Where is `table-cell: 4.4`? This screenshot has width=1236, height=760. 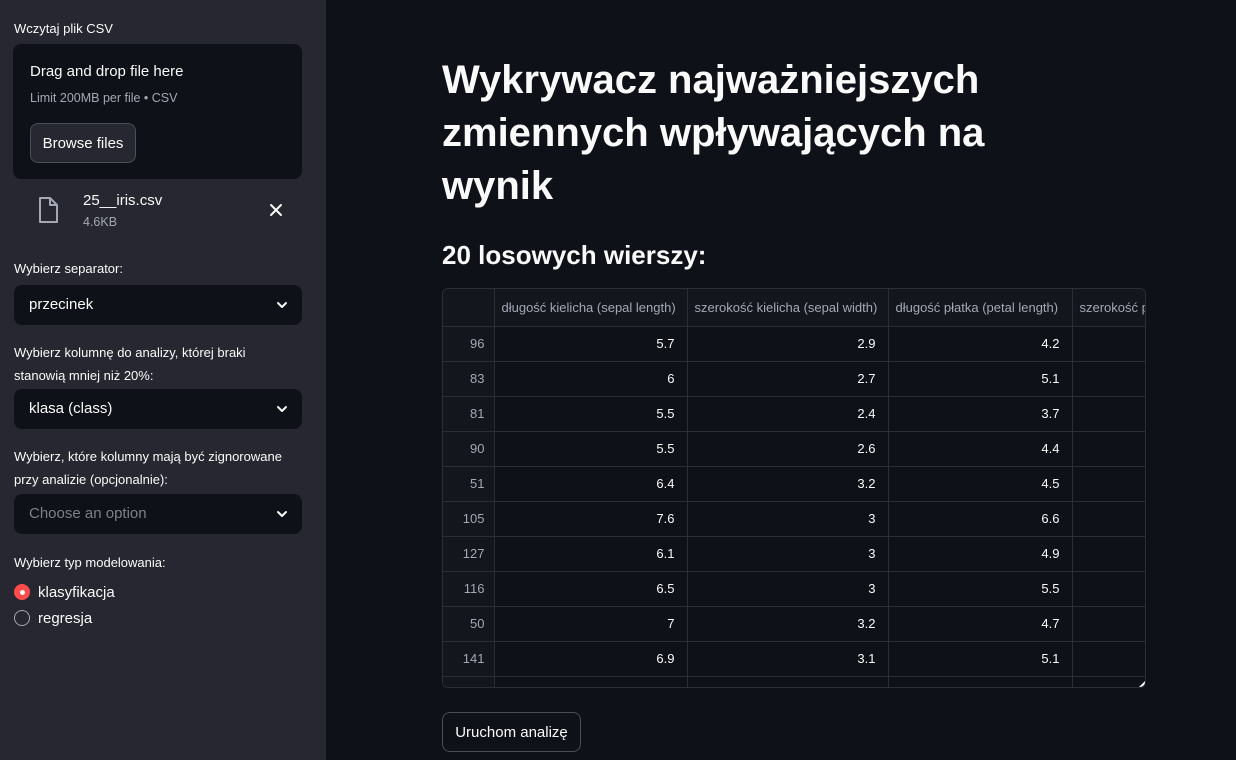
table-cell: 4.4 is located at coordinates (980, 449).